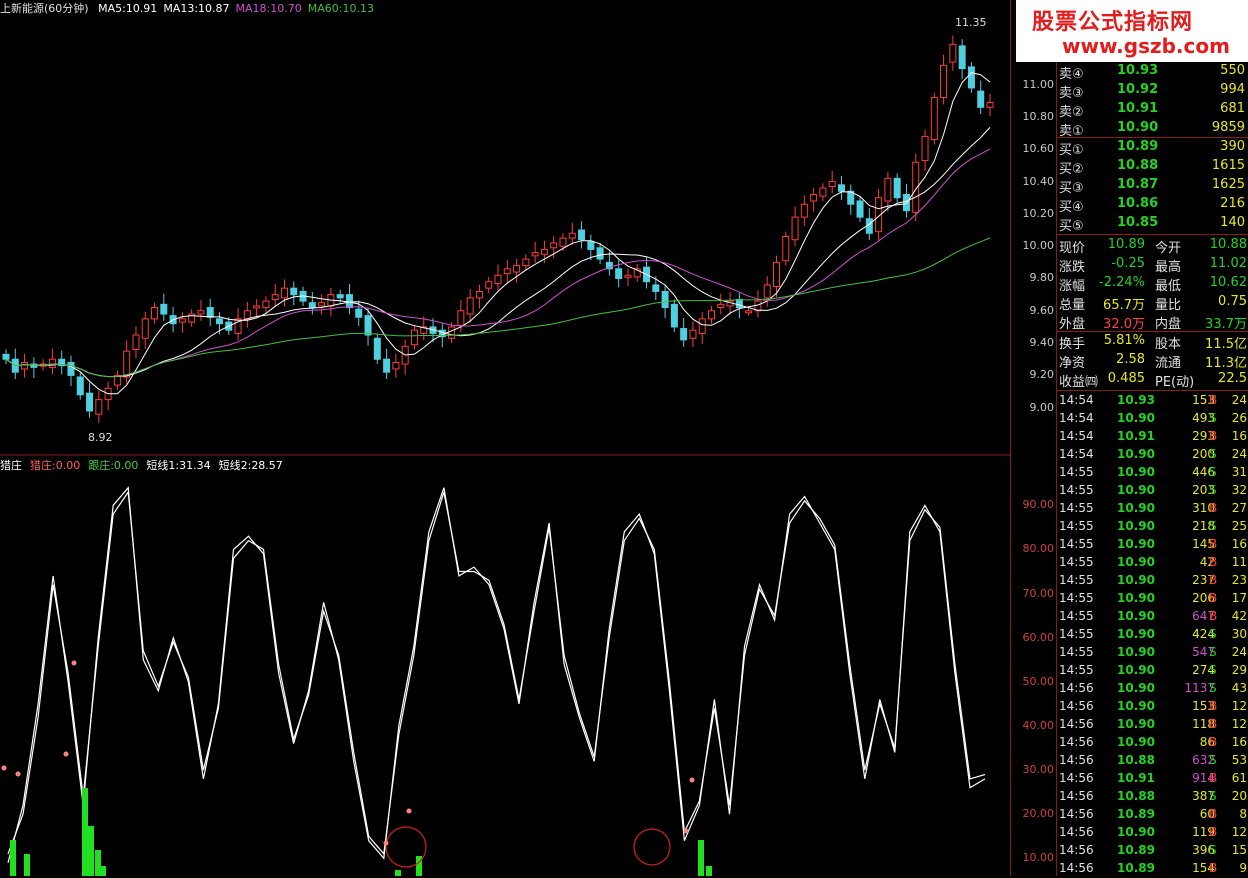 This screenshot has width=1248, height=878. I want to click on tick-row: 14:55 10.90 647 B 42, so click(1152, 617).